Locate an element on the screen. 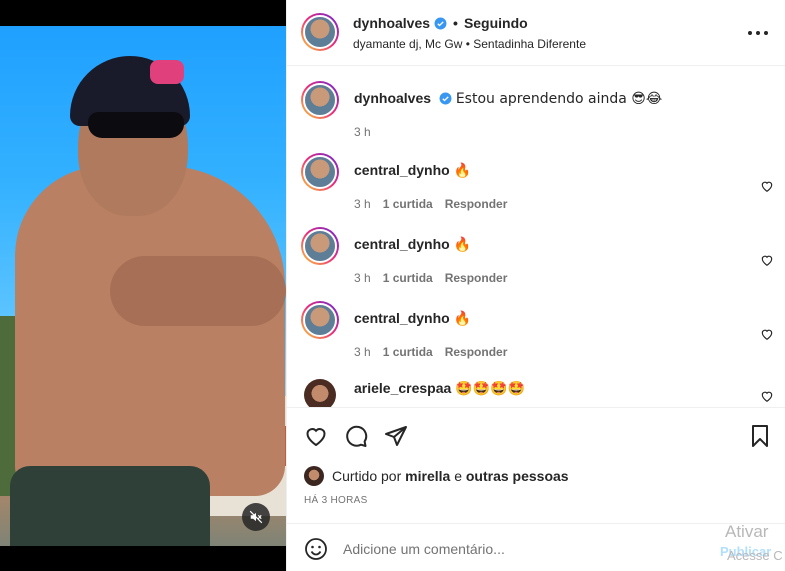  liked-by-conjunction: e is located at coordinates (458, 476).